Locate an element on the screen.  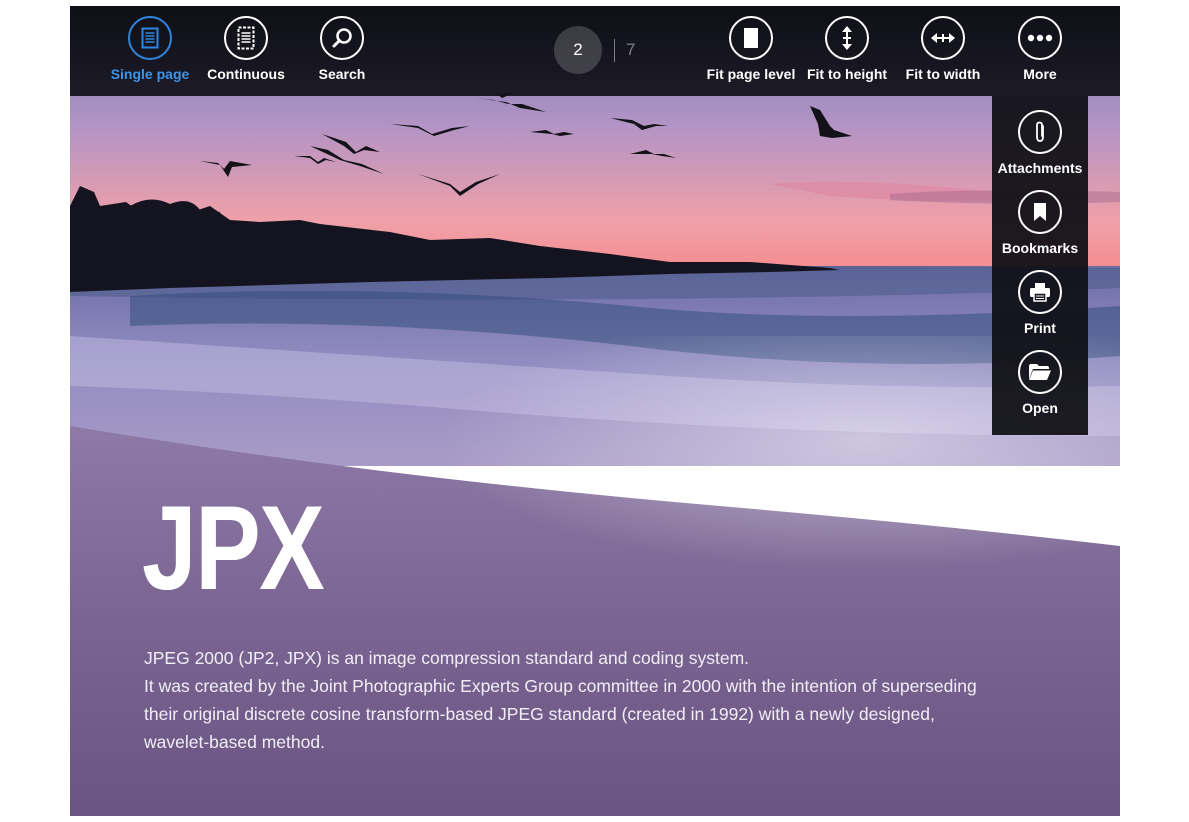
open-label: Open is located at coordinates (1040, 408).